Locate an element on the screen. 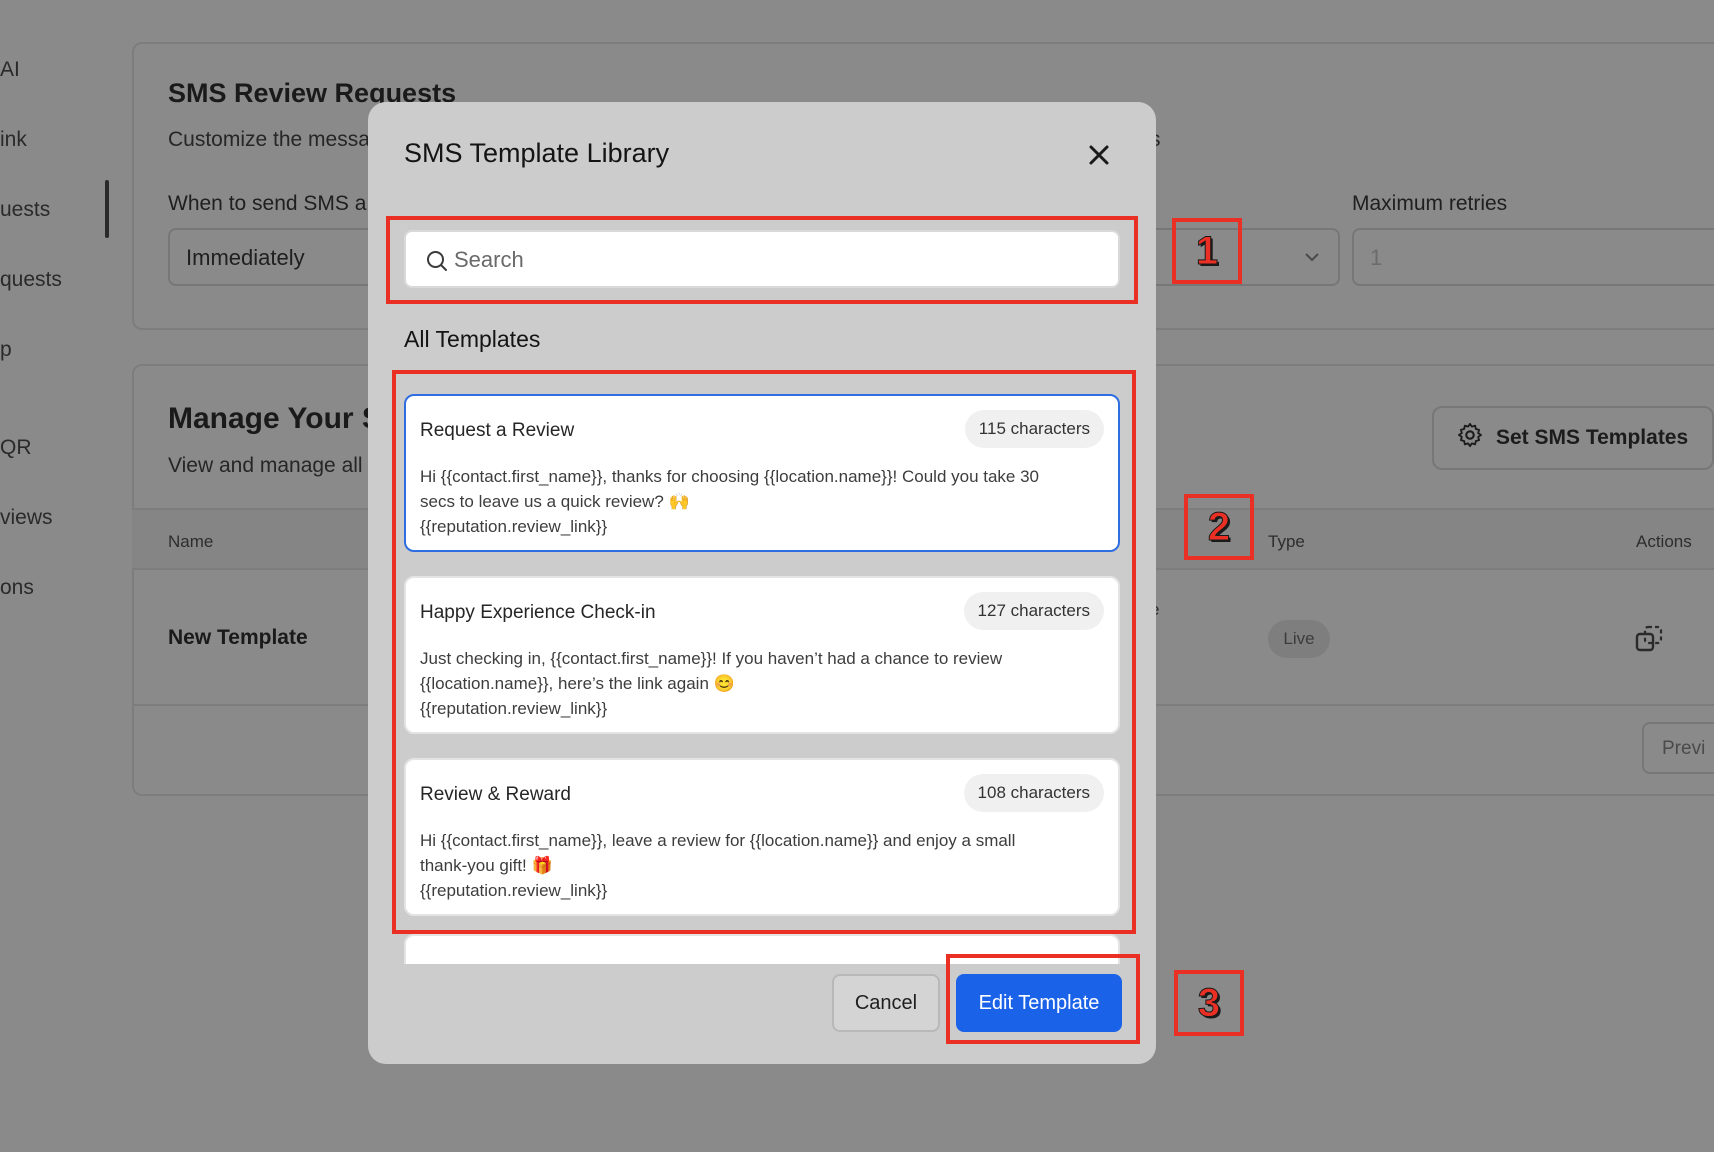 Image resolution: width=1714 pixels, height=1152 pixels. set-sms-templates-label: Set SMS Templates is located at coordinates (1592, 437).